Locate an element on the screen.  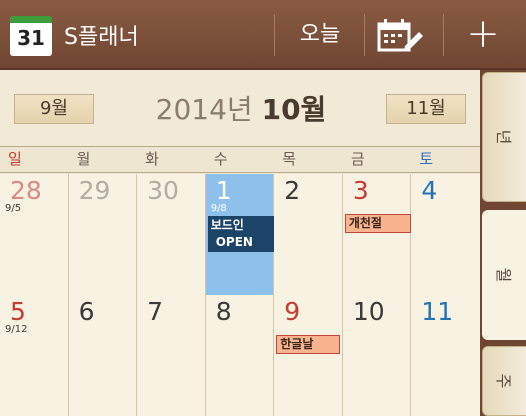
day-cell: 6 is located at coordinates (103, 355).